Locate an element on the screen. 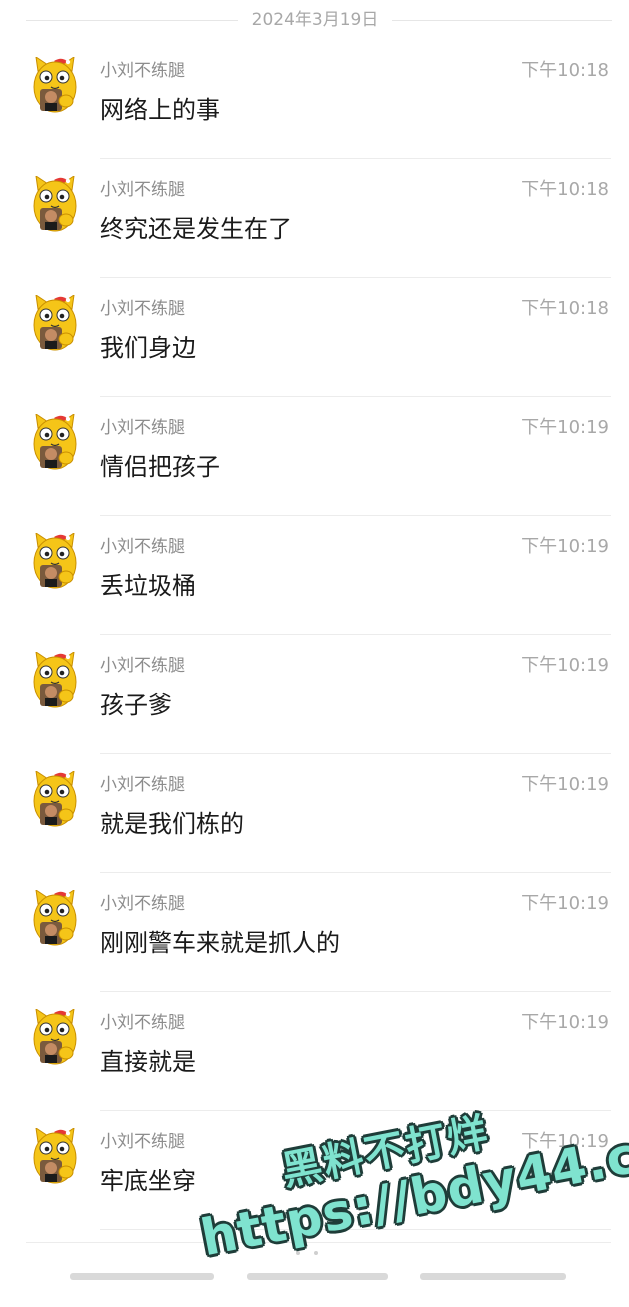 The width and height of the screenshot is (629, 1307). message-item: 小刘不练腿 下午10:19 孩子爹 is located at coordinates (314, 694).